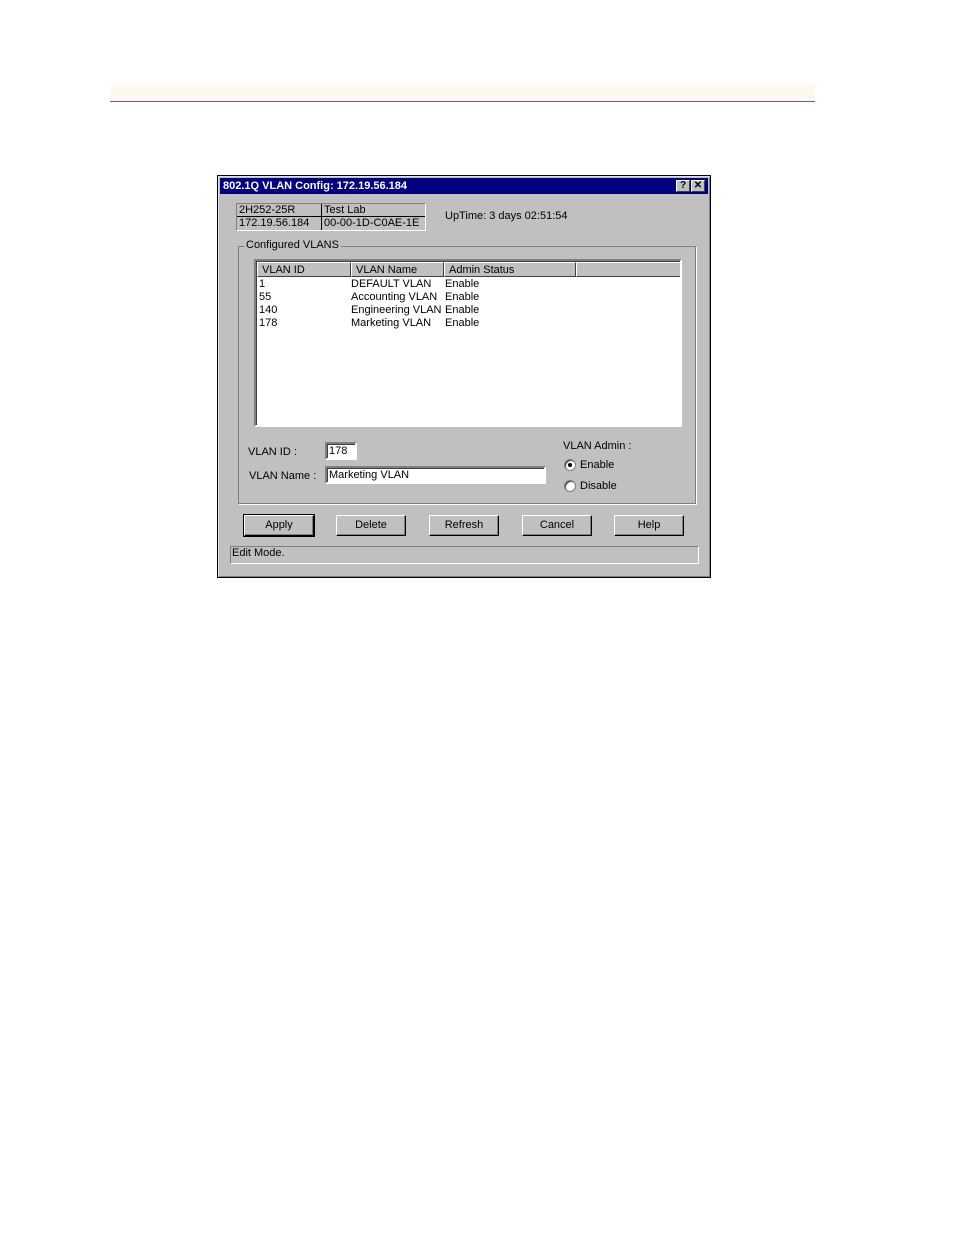 The height and width of the screenshot is (1235, 954). Describe the element at coordinates (279, 210) in the screenshot. I see `device-name: 2H252-25R` at that location.